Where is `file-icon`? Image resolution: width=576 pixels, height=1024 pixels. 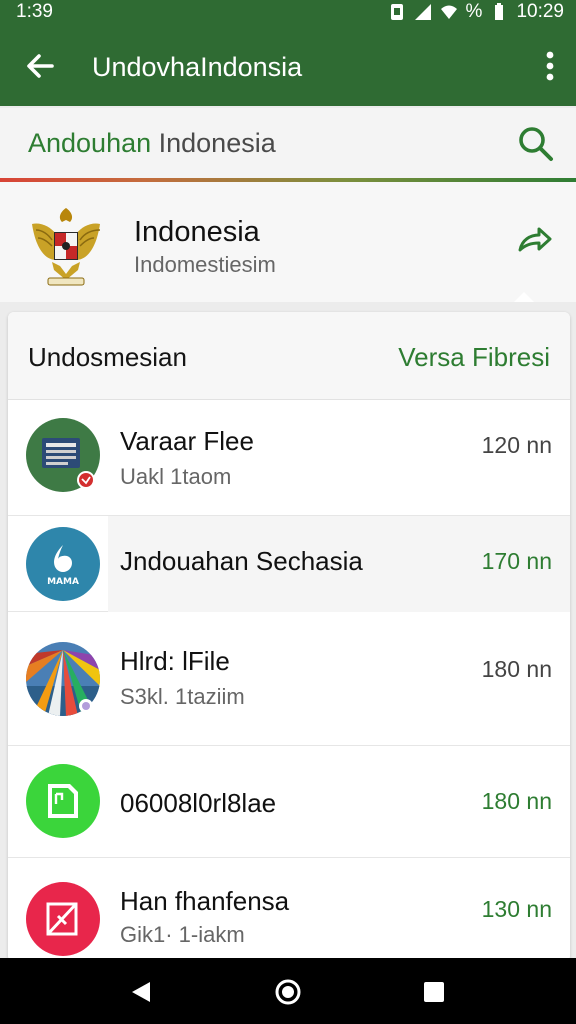 file-icon is located at coordinates (63, 801).